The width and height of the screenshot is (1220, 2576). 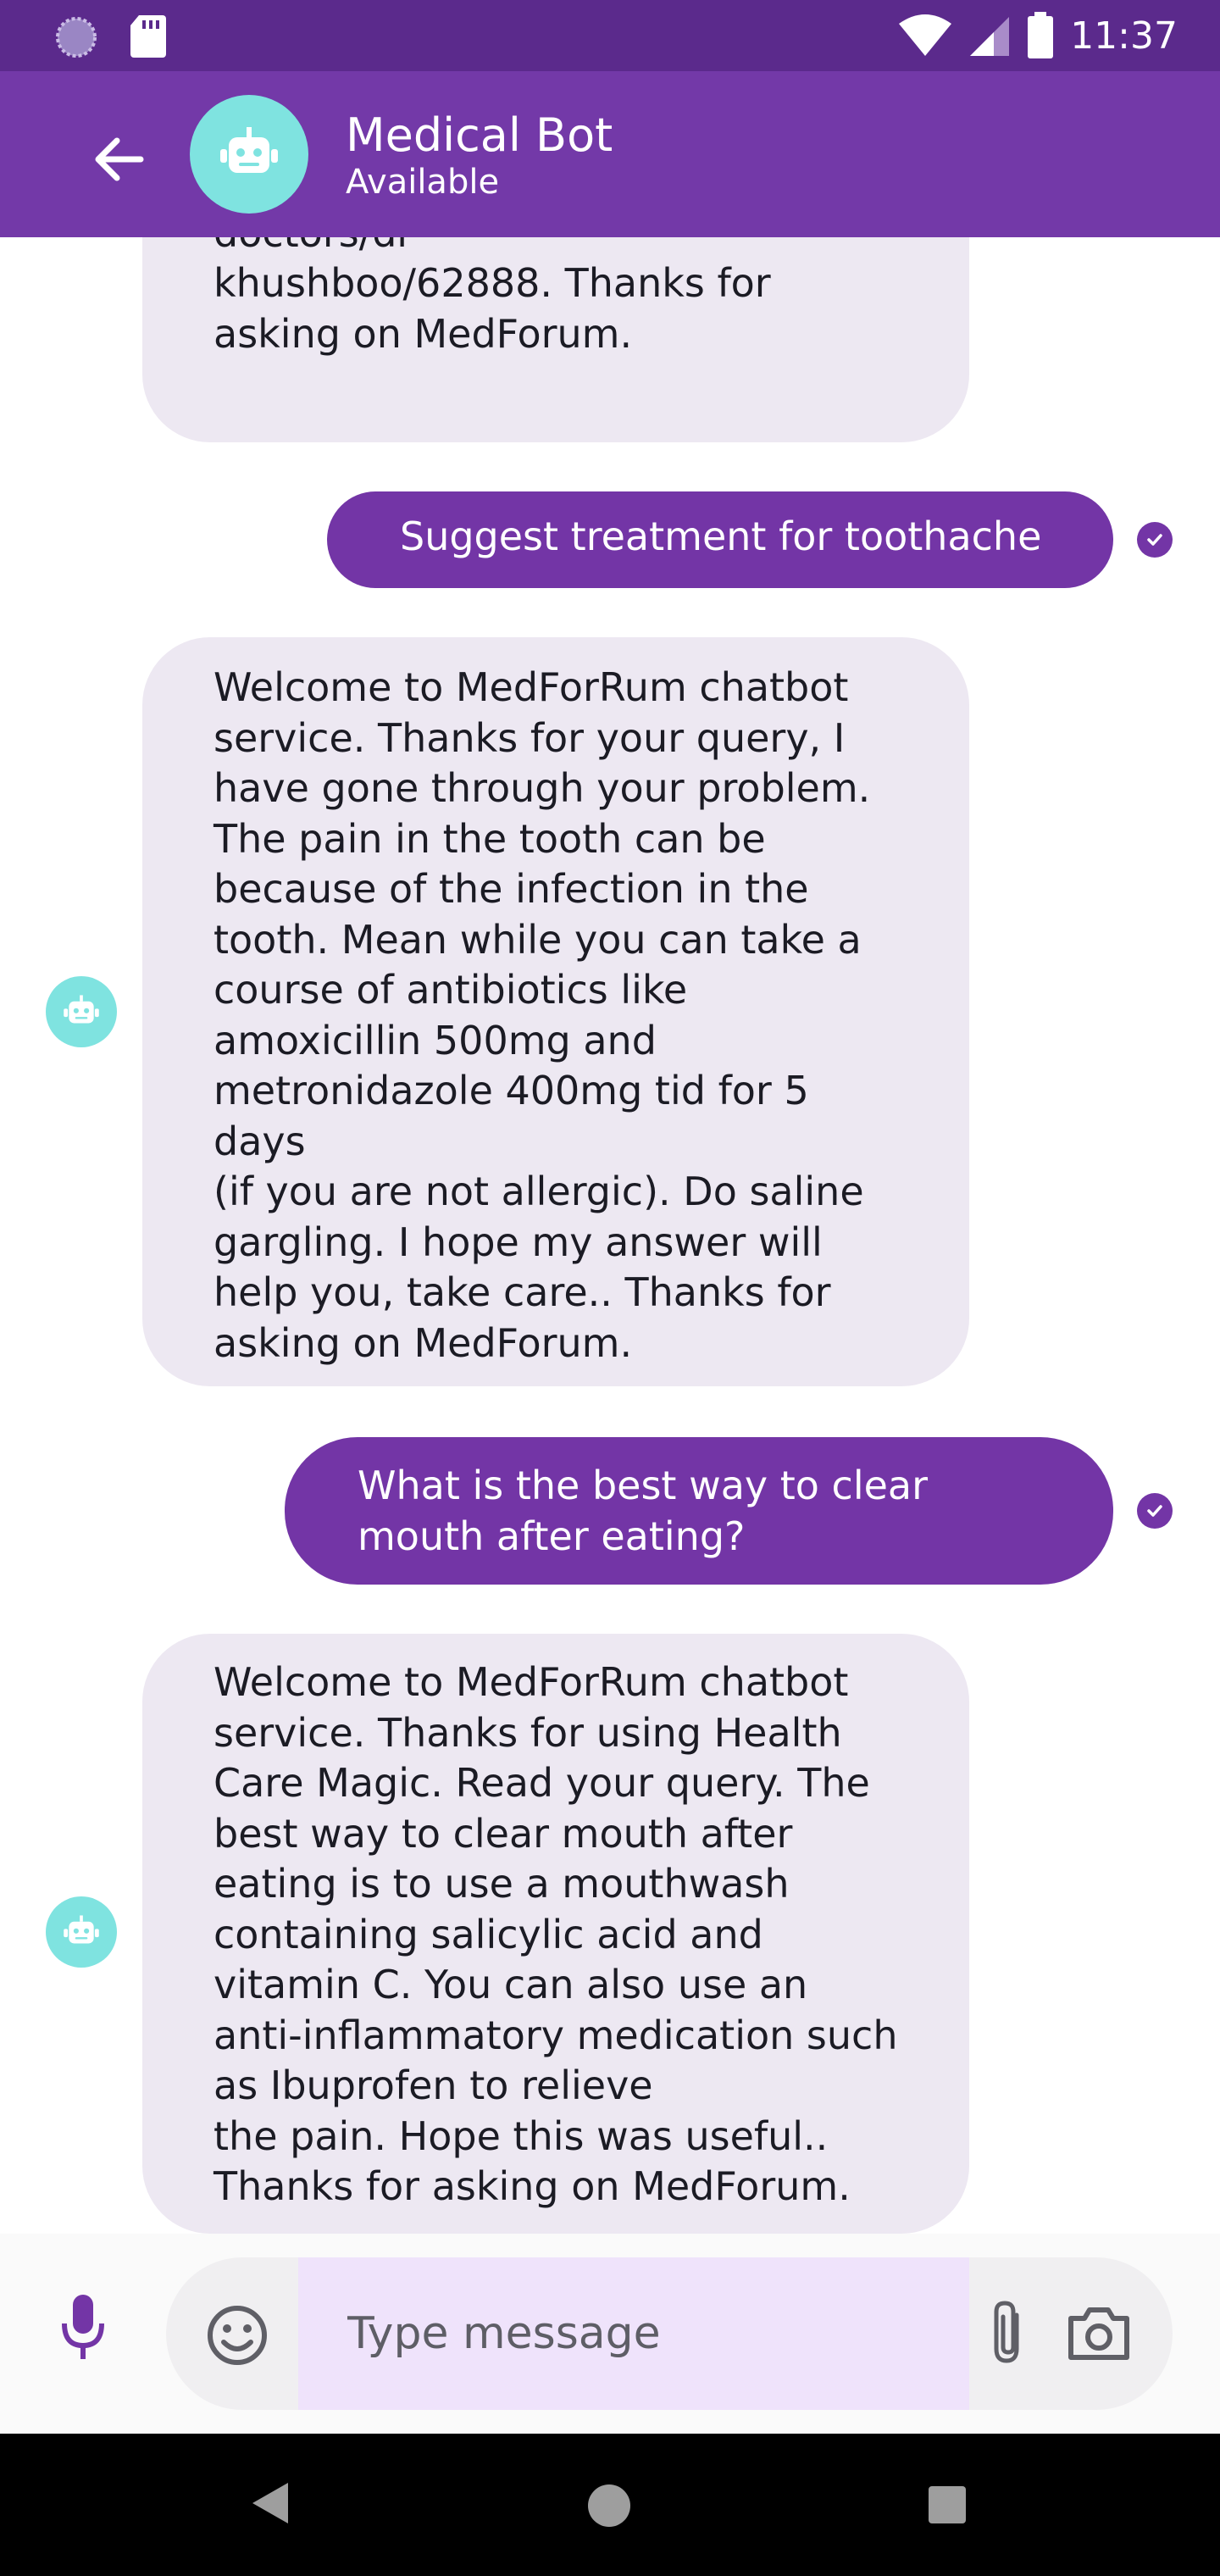 I want to click on paperclip-icon, so click(x=1008, y=2333).